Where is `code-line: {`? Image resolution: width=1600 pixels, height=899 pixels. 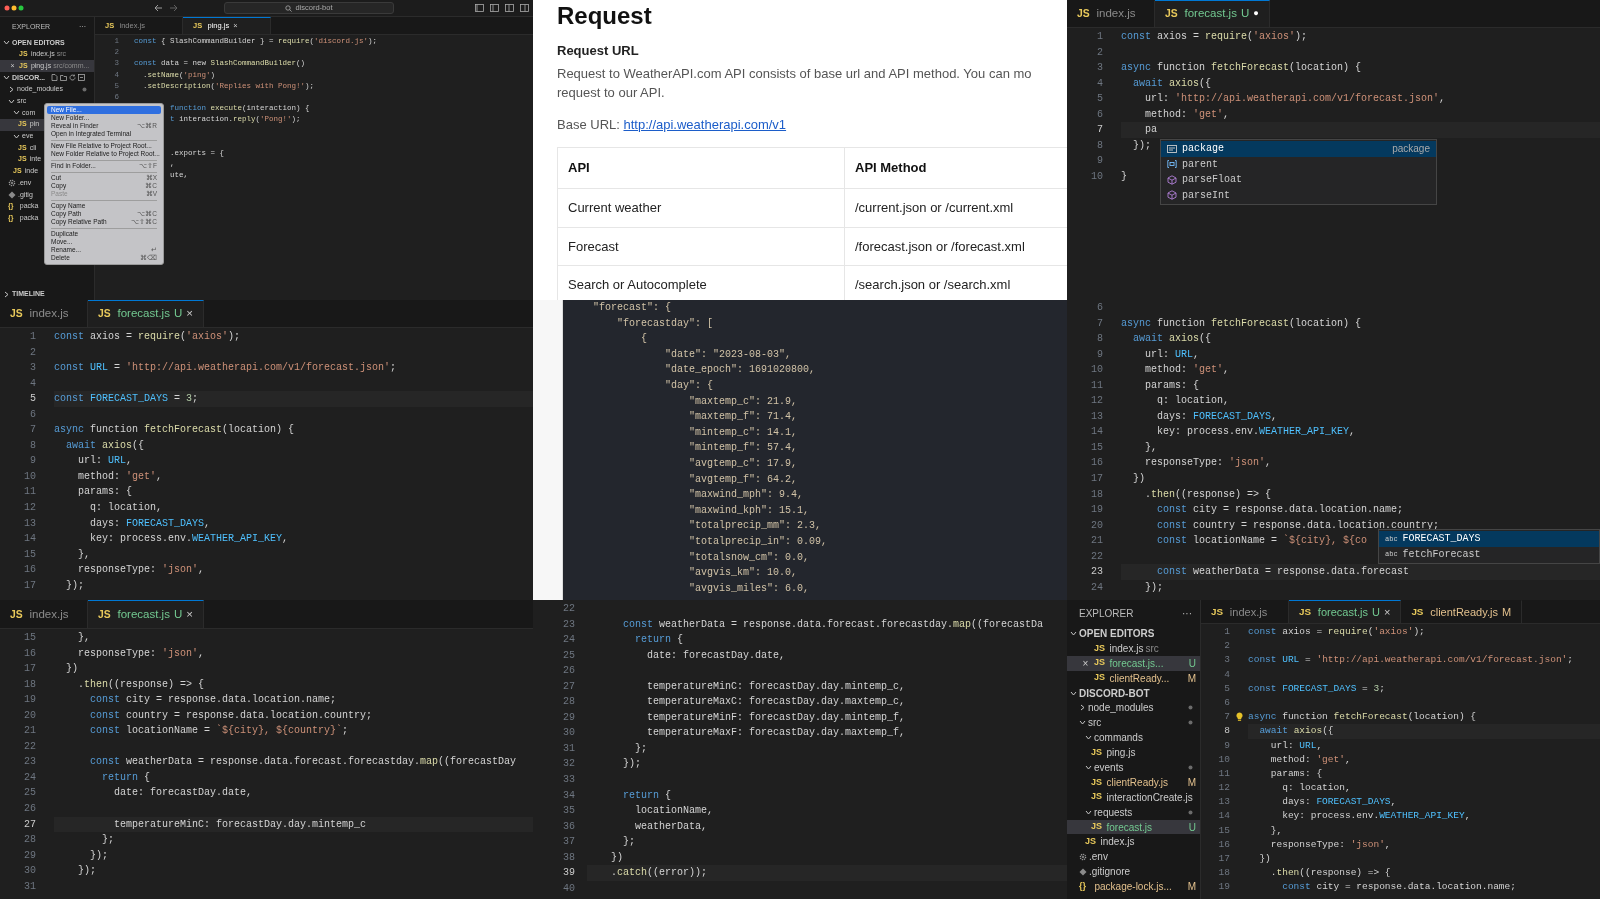 code-line: { is located at coordinates (644, 339).